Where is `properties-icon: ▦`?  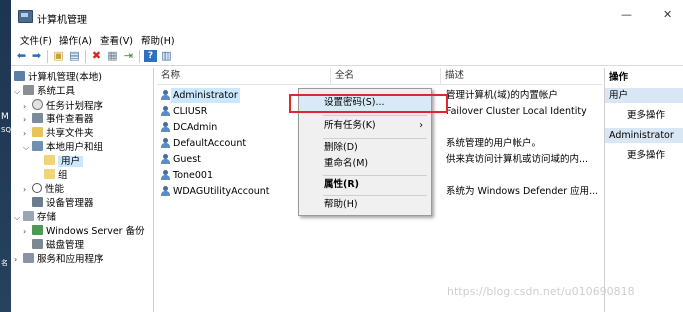
properties-icon: ▦ is located at coordinates (112, 56).